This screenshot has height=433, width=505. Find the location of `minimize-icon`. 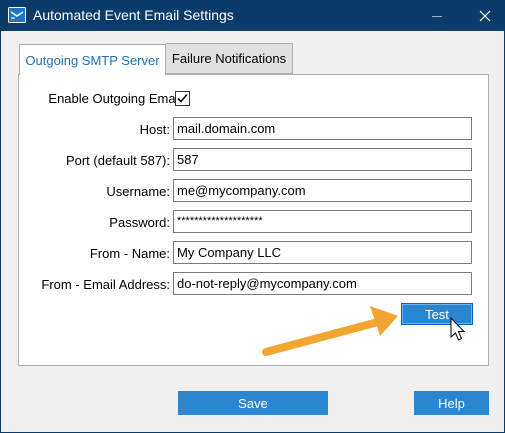

minimize-icon is located at coordinates (437, 16).